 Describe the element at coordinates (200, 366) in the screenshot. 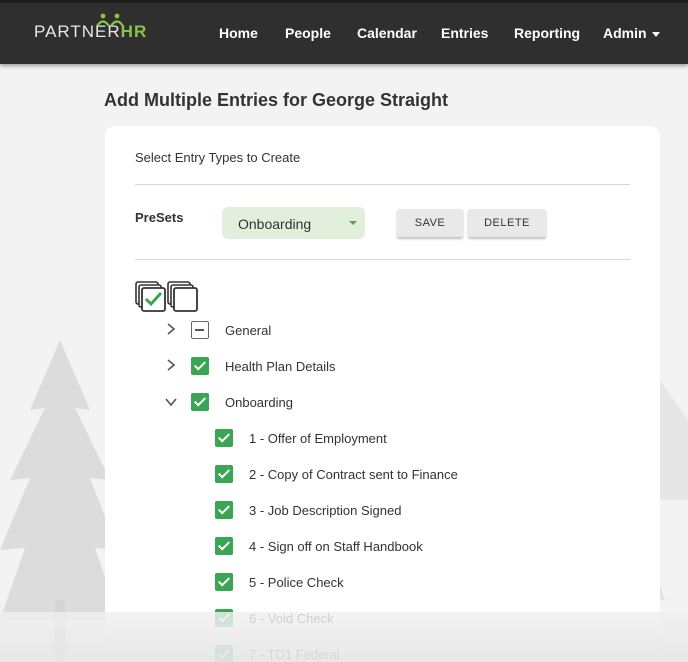

I see `health-plan-checkbox` at that location.